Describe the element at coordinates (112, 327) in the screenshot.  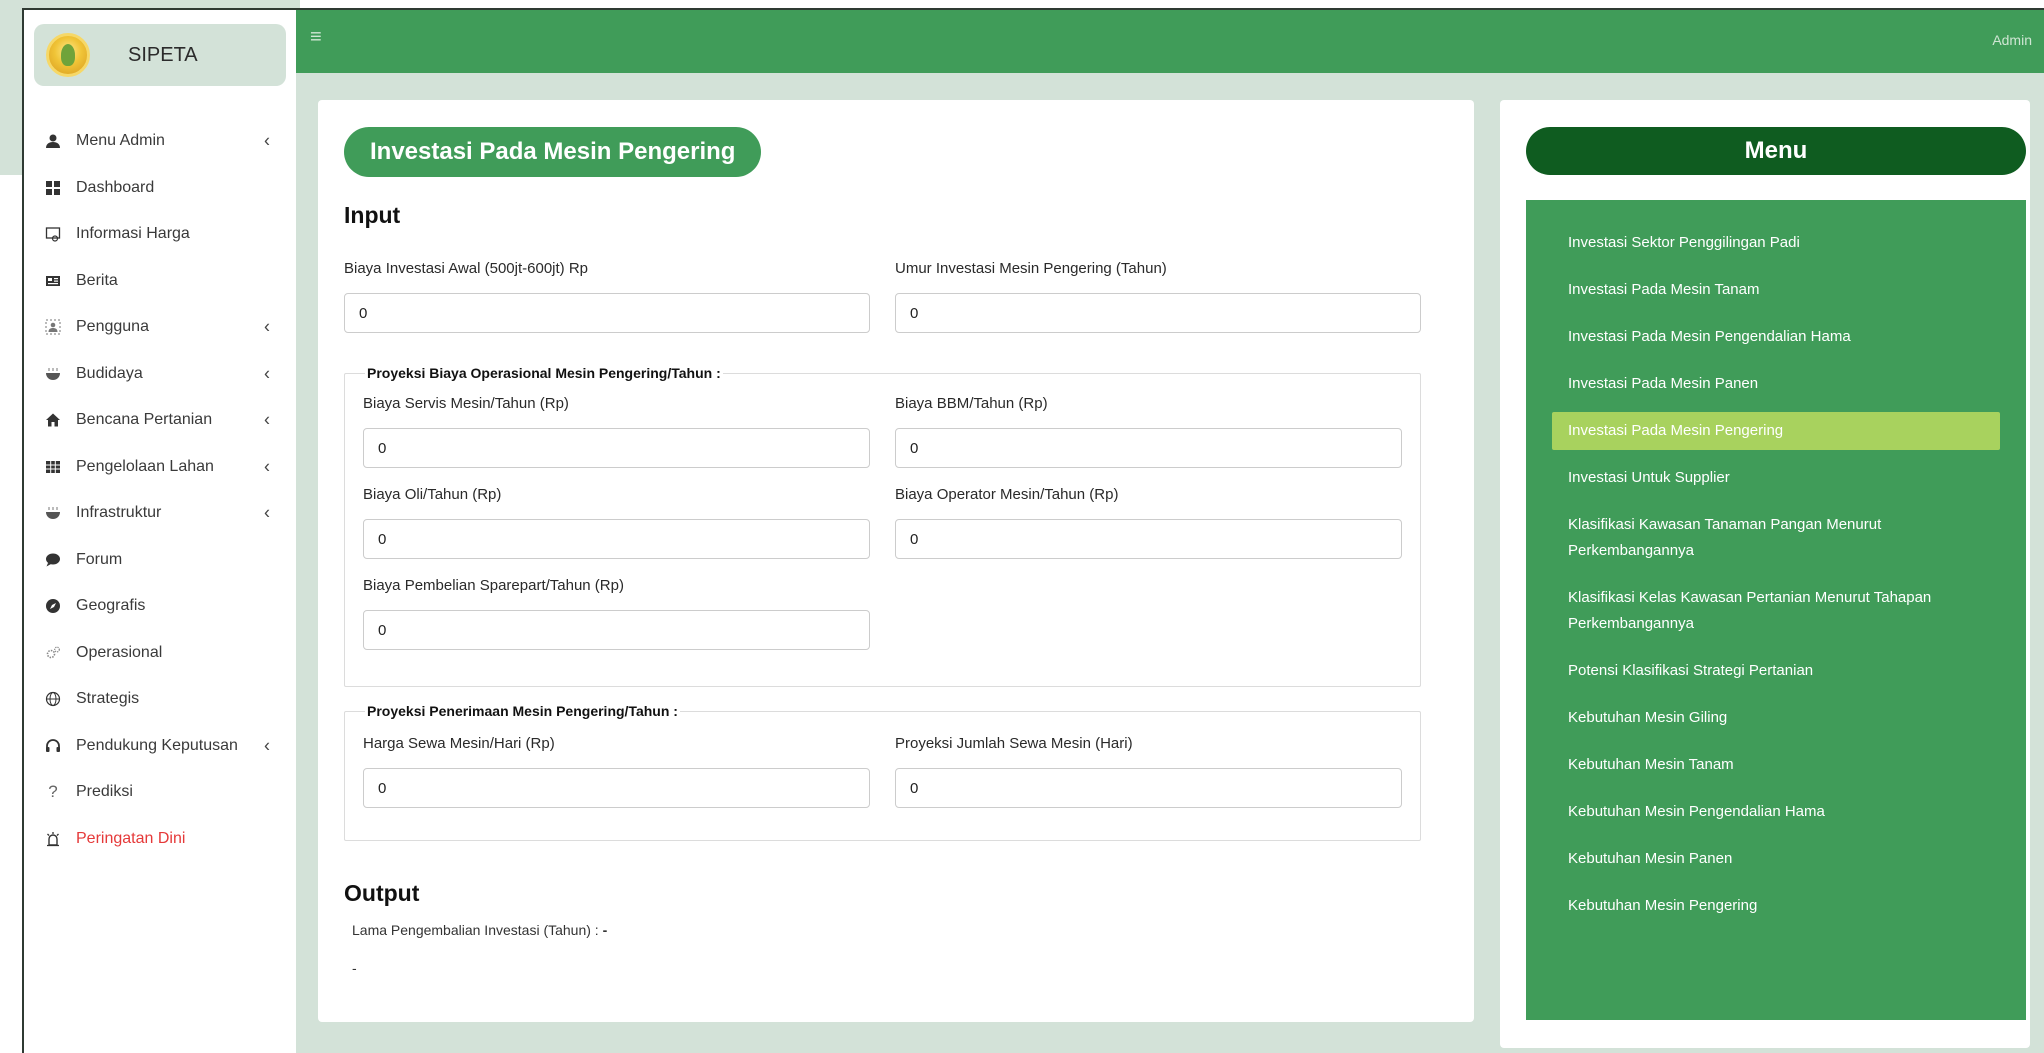
I see `sidebar-item-label: Pengguna` at that location.